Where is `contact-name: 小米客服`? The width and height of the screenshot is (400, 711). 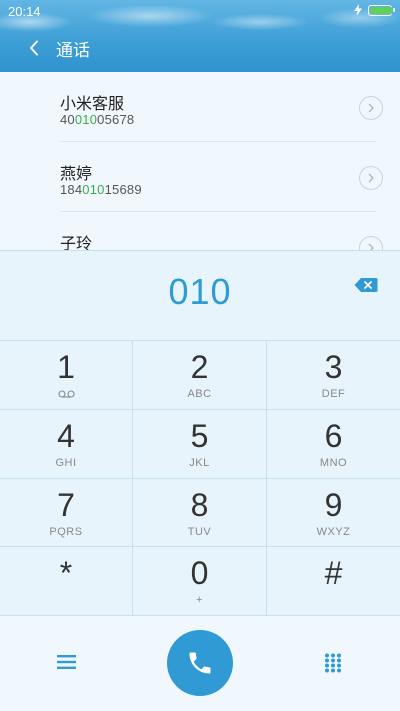 contact-name: 小米客服 is located at coordinates (92, 104).